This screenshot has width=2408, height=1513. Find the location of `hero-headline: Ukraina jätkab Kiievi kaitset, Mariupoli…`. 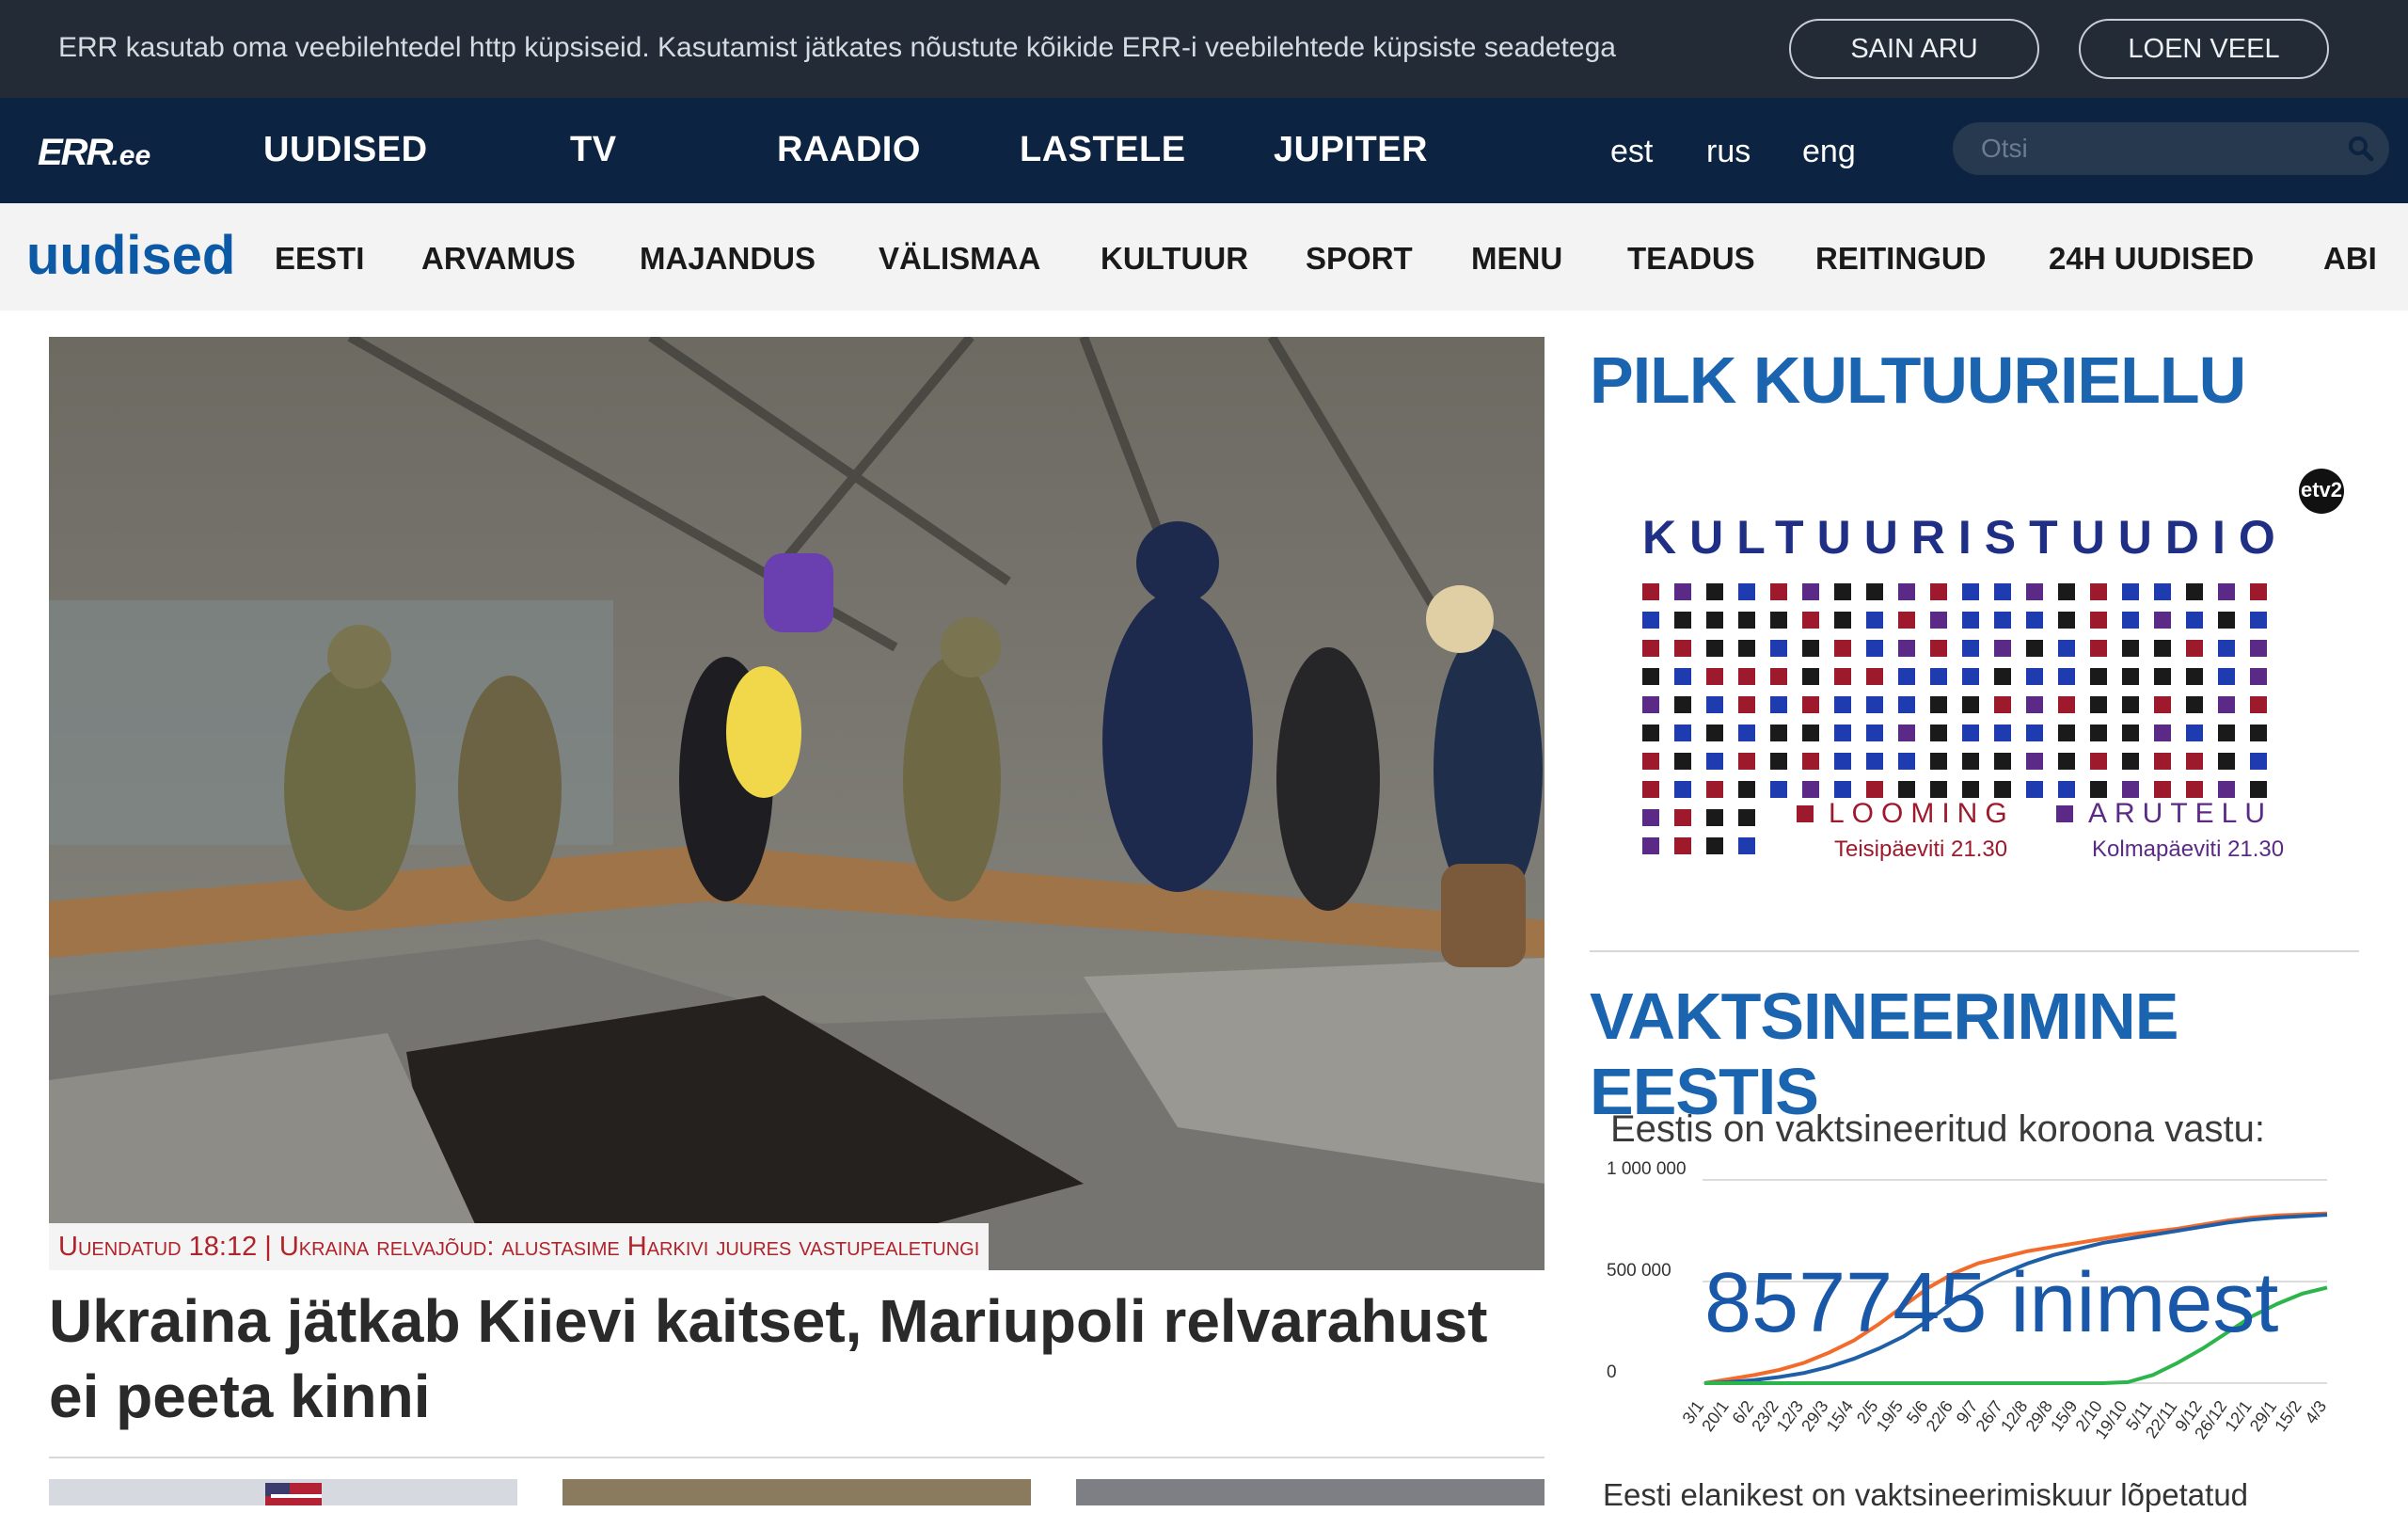

hero-headline: Ukraina jätkab Kiievi kaitset, Mariupoli… is located at coordinates (797, 1358).